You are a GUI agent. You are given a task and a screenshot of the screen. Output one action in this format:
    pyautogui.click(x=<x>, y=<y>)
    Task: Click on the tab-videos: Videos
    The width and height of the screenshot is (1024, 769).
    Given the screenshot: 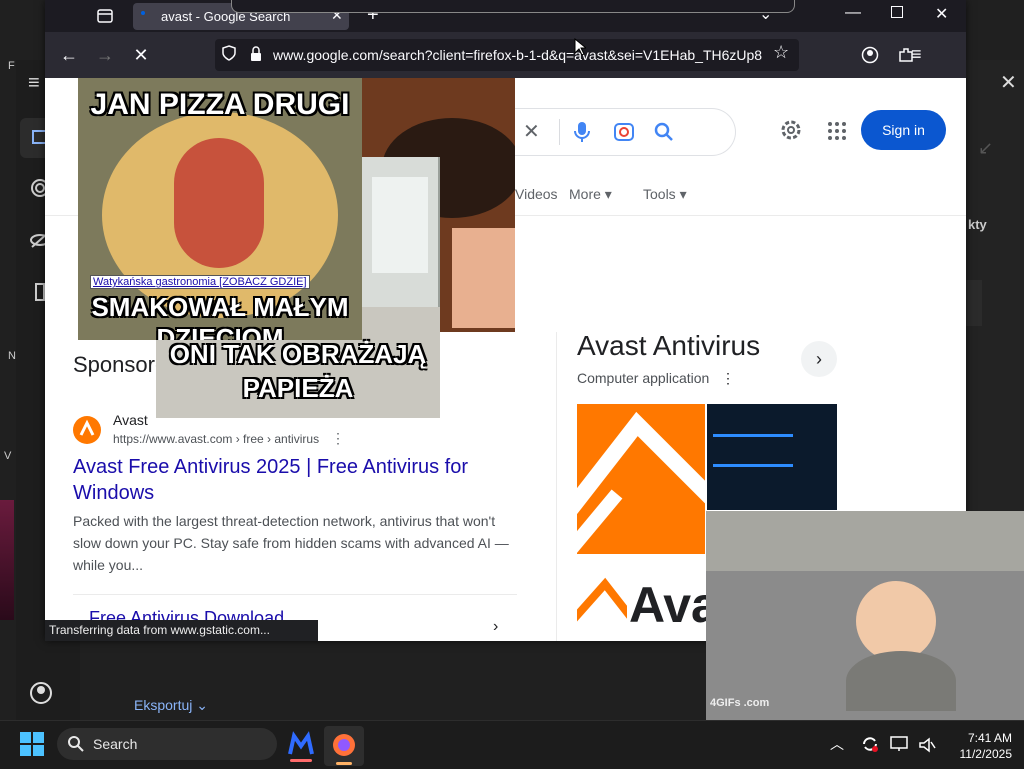 What is the action you would take?
    pyautogui.click(x=536, y=194)
    